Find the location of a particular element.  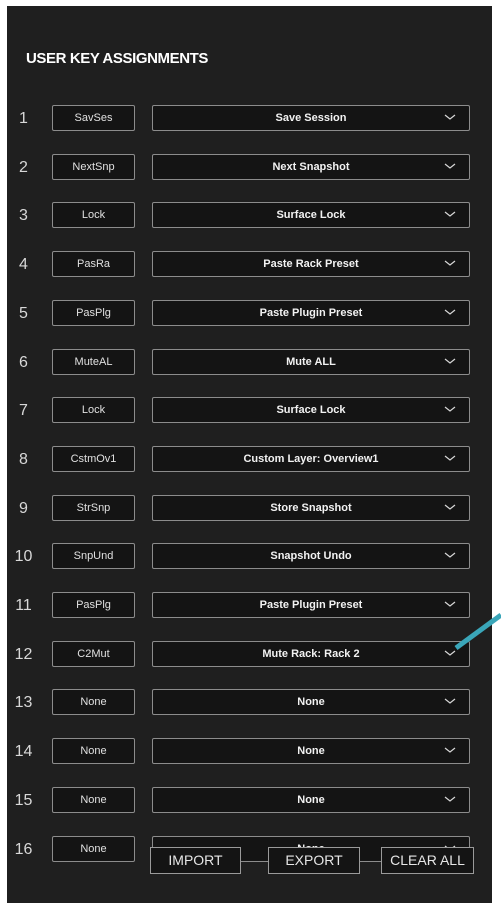

action-dropdown-label: Paste Rack Preset is located at coordinates (311, 264).